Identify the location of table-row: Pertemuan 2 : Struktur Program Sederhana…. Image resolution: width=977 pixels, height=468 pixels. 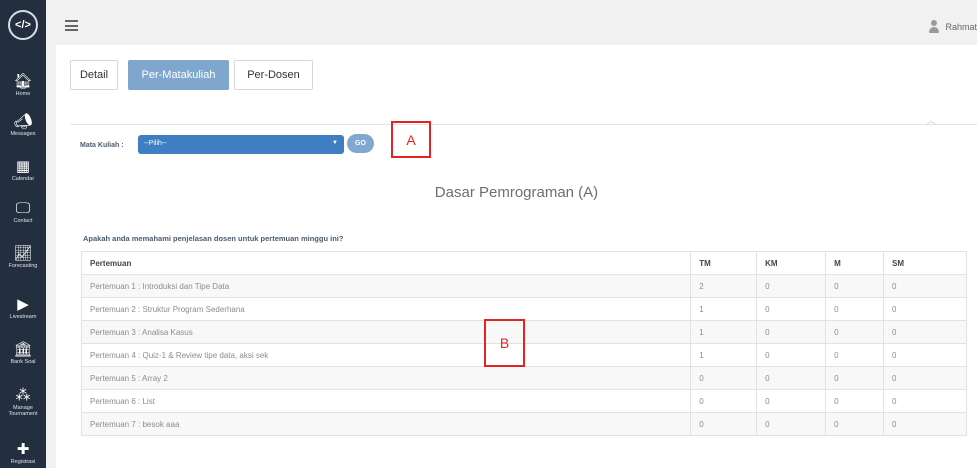
(523, 309).